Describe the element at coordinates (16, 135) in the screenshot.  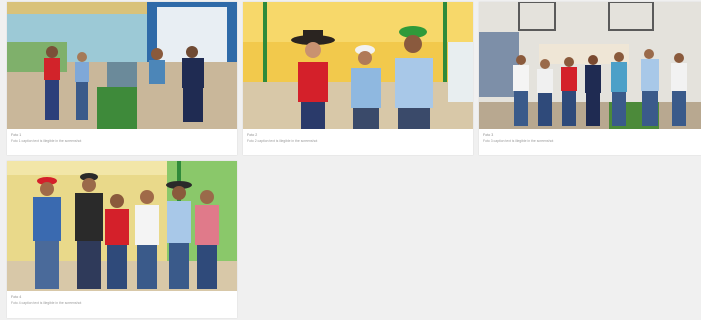
I see `photo-label: Foto 1` at that location.